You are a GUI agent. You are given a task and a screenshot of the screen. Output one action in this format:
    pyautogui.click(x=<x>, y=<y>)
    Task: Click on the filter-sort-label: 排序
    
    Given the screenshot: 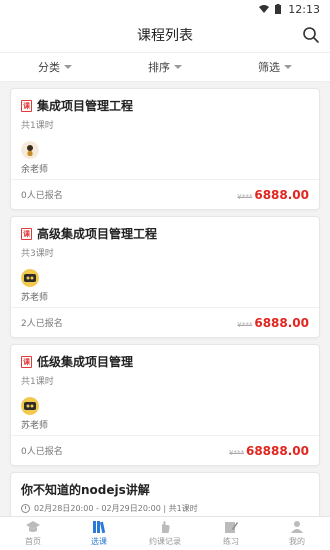 What is the action you would take?
    pyautogui.click(x=159, y=67)
    